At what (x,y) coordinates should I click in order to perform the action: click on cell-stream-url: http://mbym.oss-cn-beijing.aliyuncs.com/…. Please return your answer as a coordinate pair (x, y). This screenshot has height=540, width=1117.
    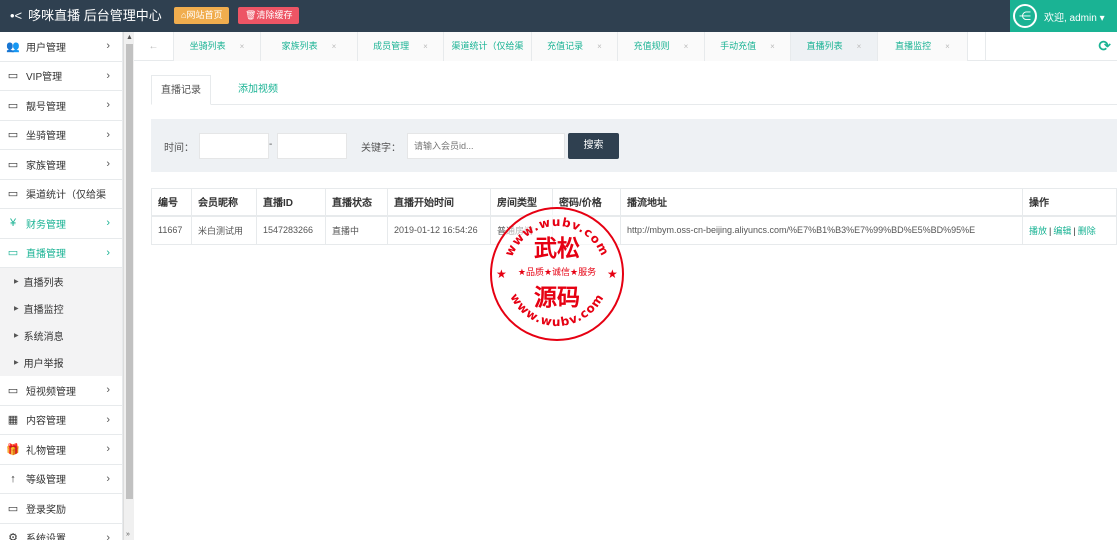
    Looking at the image, I should click on (821, 230).